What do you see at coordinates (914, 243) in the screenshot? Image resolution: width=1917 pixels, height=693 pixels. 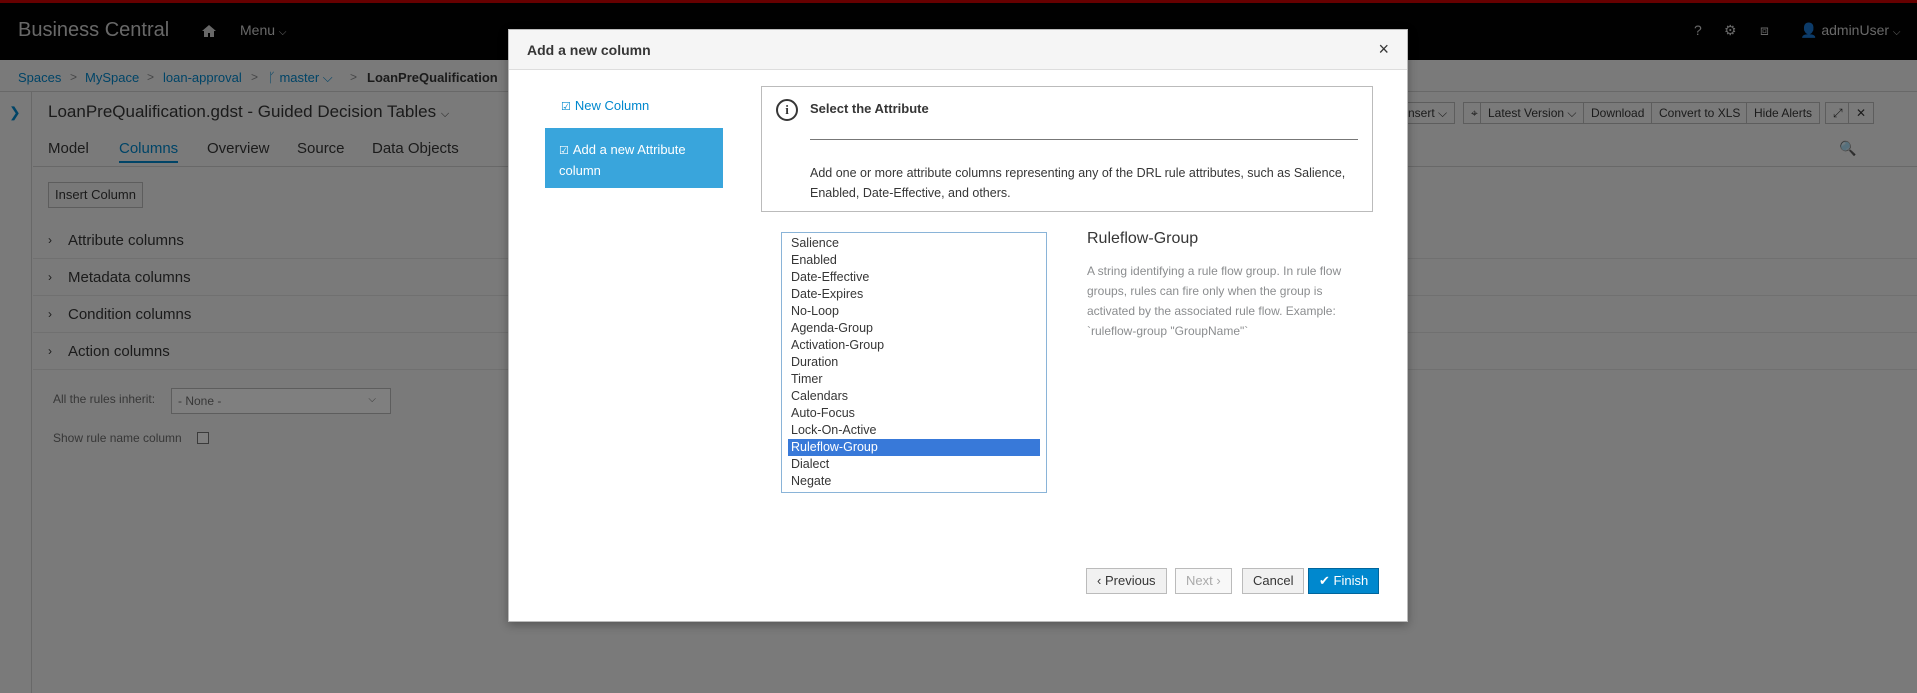 I see `list-item: Salience` at bounding box center [914, 243].